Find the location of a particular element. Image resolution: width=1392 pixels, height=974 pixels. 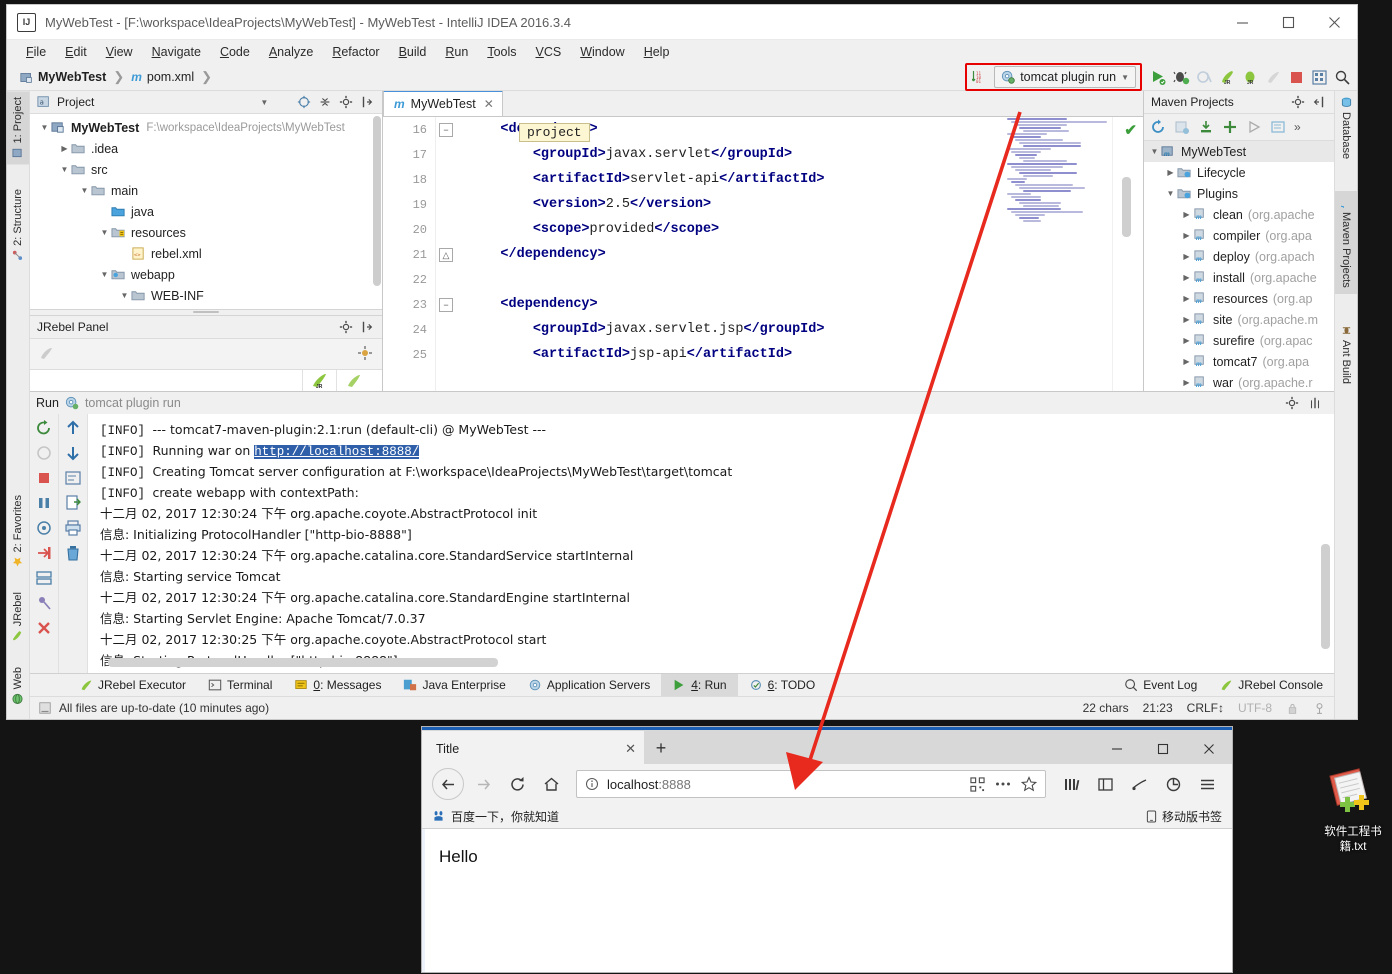

project-tree-row: ▼ src is located at coordinates (206, 169).